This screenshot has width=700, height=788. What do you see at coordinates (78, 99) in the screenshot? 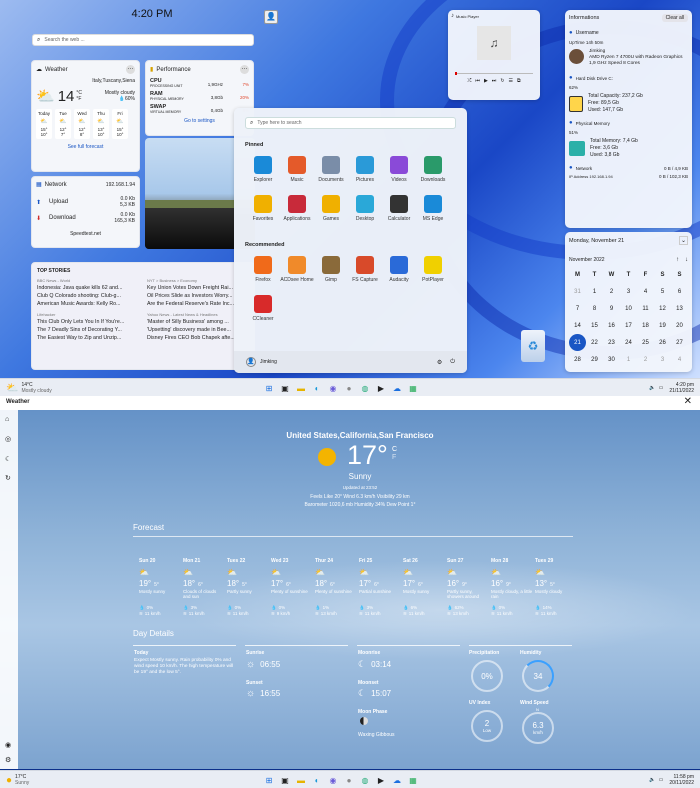
I see `unit-f: °F` at bounding box center [78, 99].